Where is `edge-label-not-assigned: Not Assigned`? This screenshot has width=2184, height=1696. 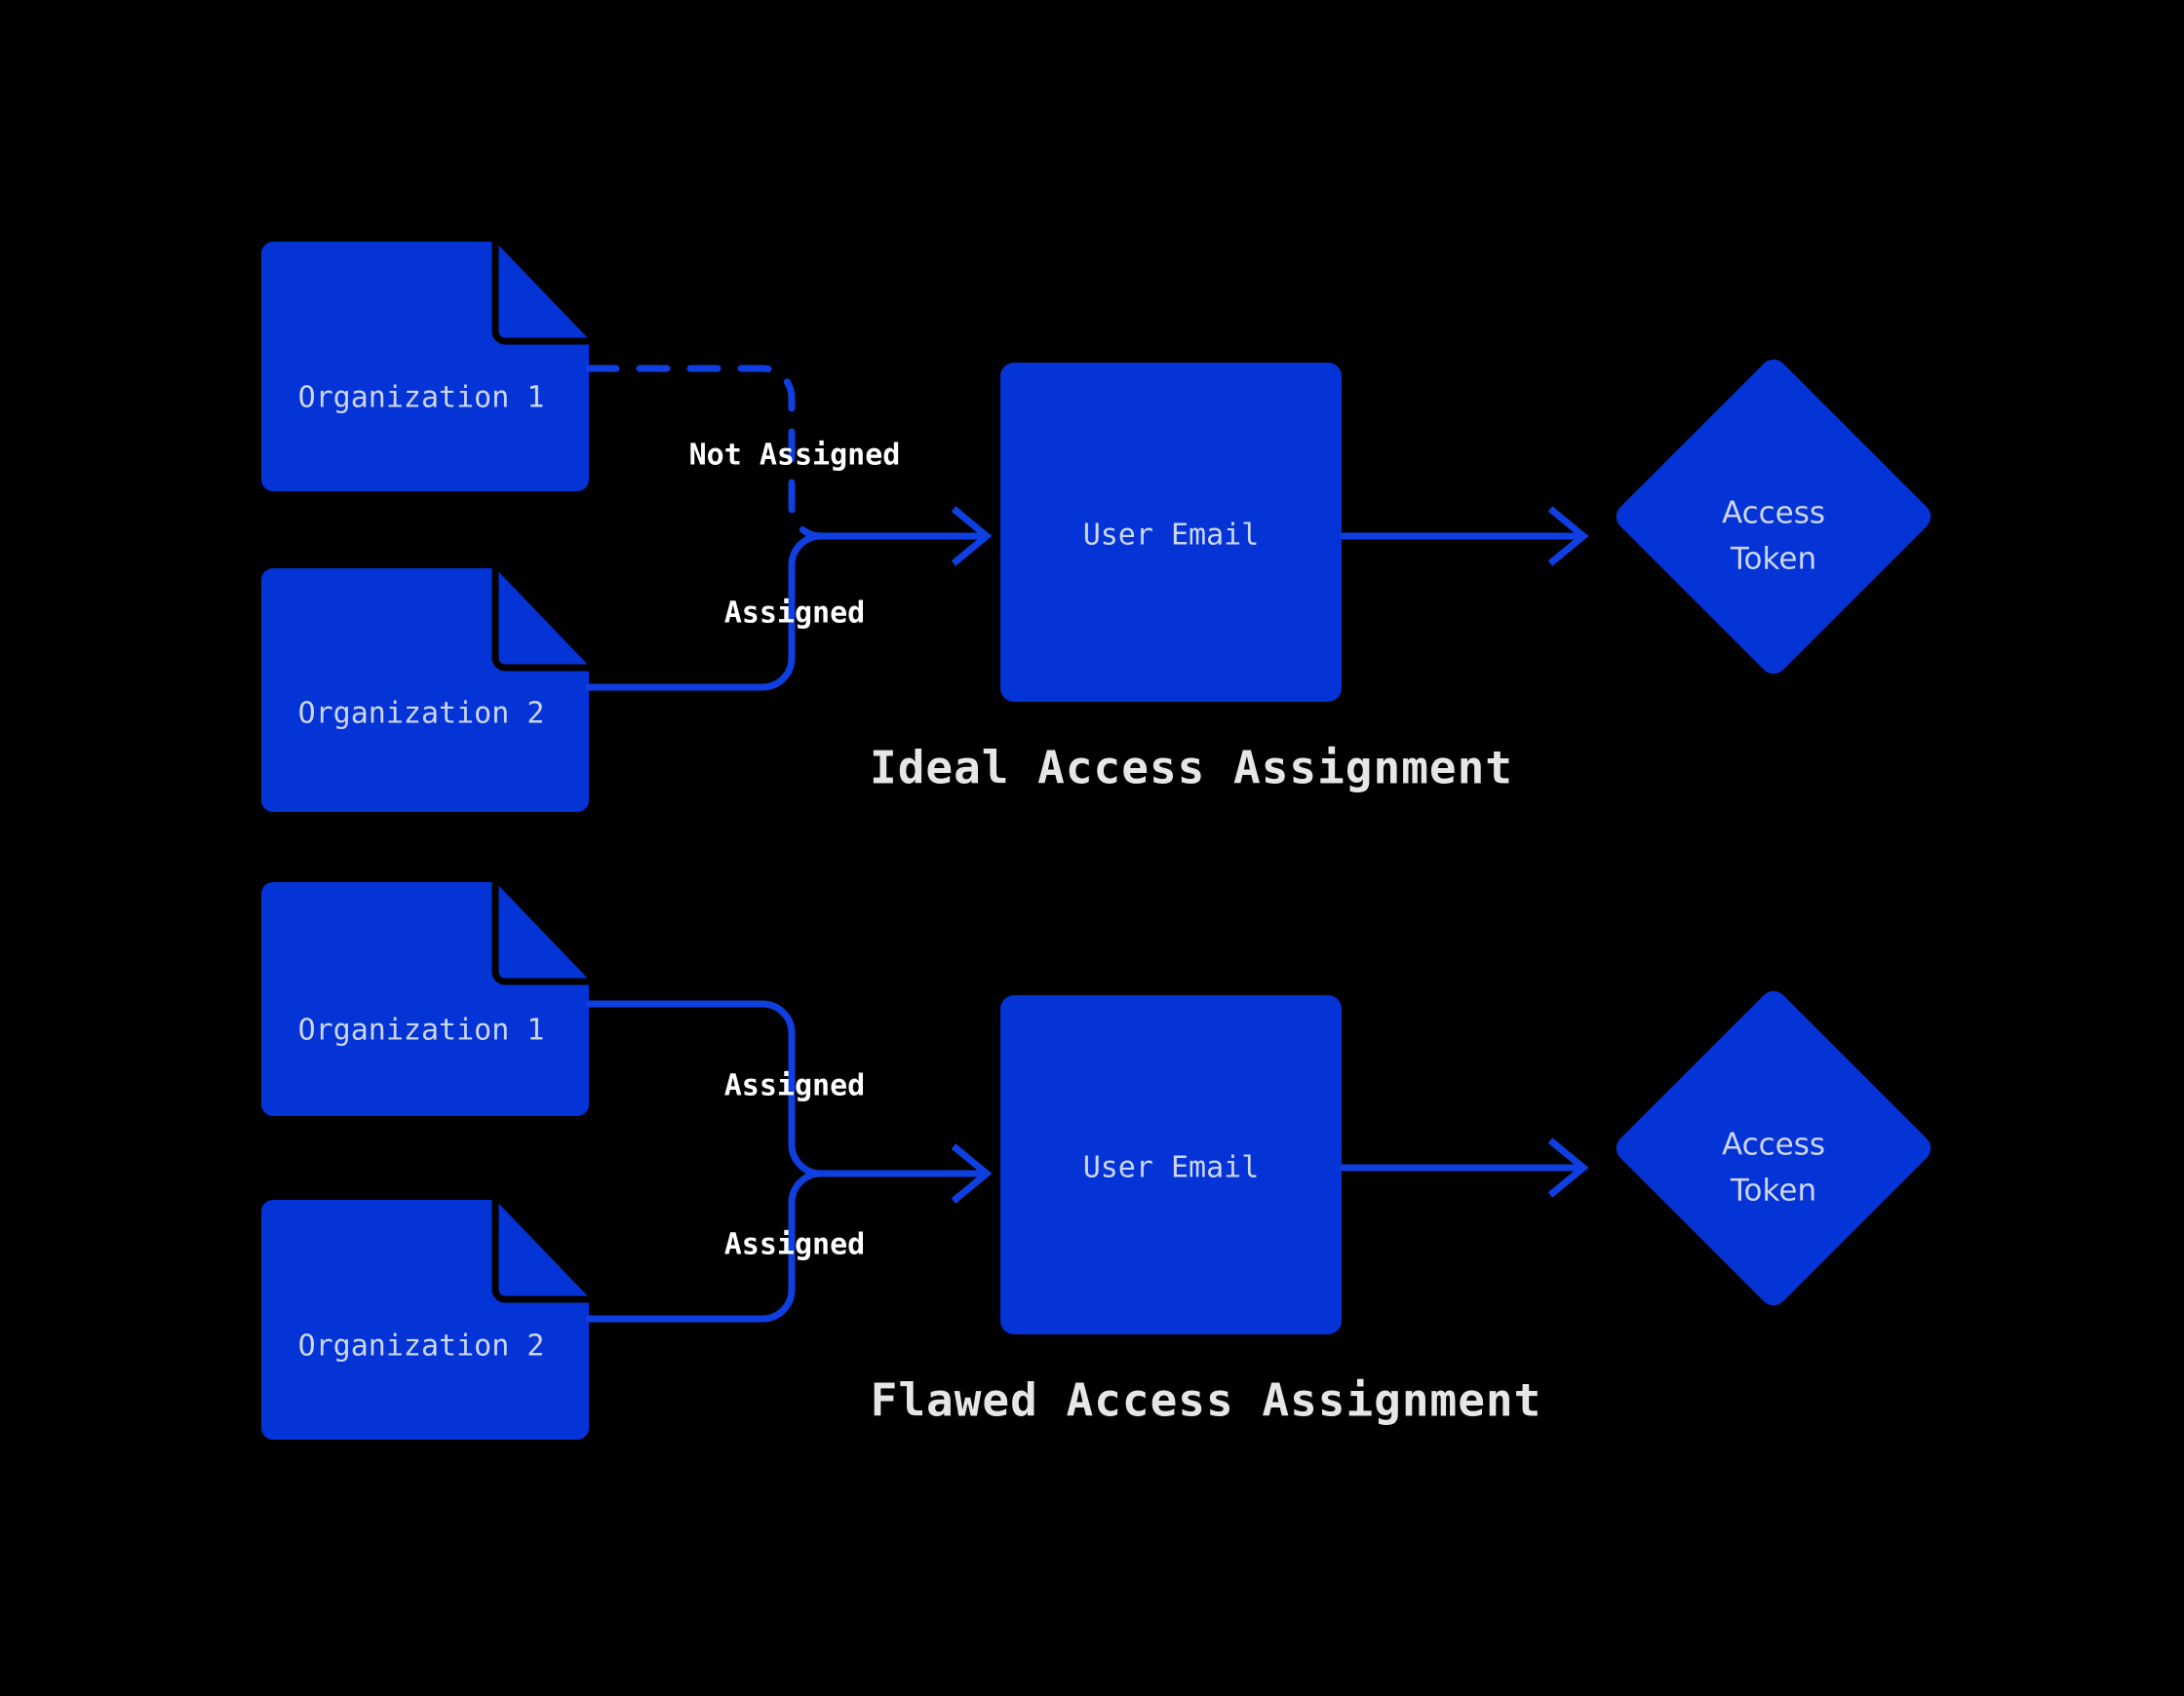
edge-label-not-assigned: Not Assigned is located at coordinates (795, 456).